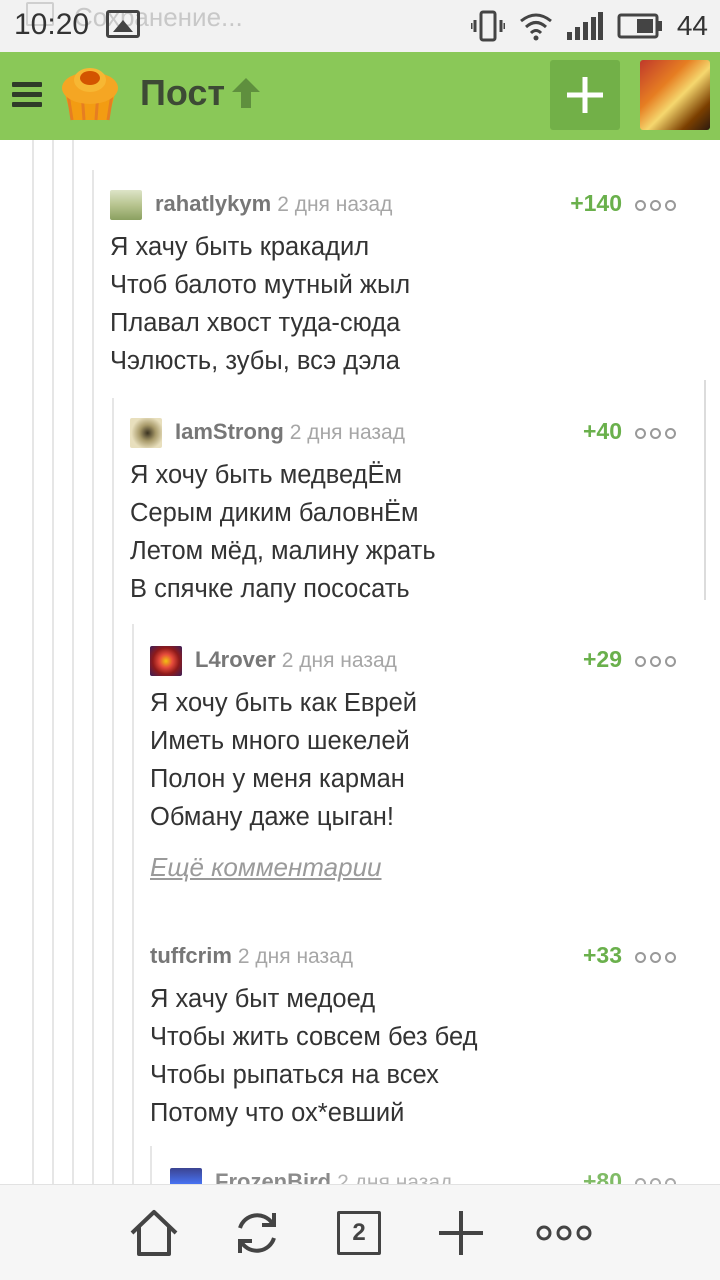 The image size is (720, 1280). I want to click on comment-username: FrozenBird 2 дня назад, so click(333, 1176).